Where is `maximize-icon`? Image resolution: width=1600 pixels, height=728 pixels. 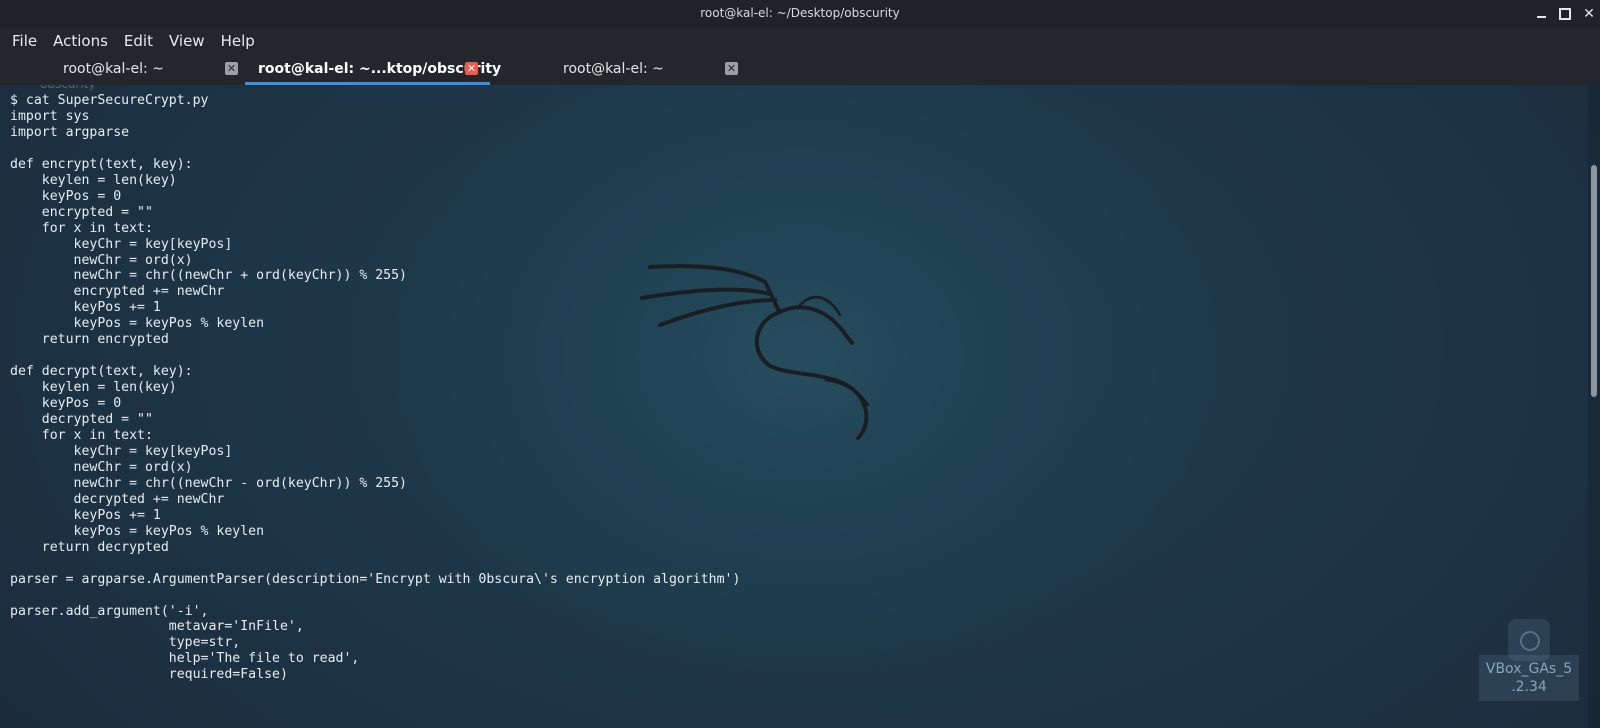 maximize-icon is located at coordinates (1565, 14).